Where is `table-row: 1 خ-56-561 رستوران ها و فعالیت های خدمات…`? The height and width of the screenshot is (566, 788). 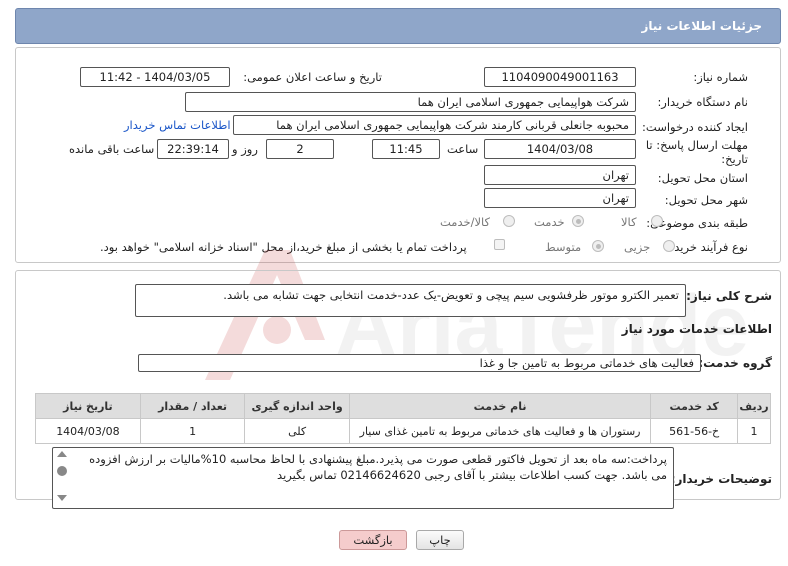
table-row: 1 خ-56-561 رستوران ها و فعالیت های خدمات… is located at coordinates (403, 431).